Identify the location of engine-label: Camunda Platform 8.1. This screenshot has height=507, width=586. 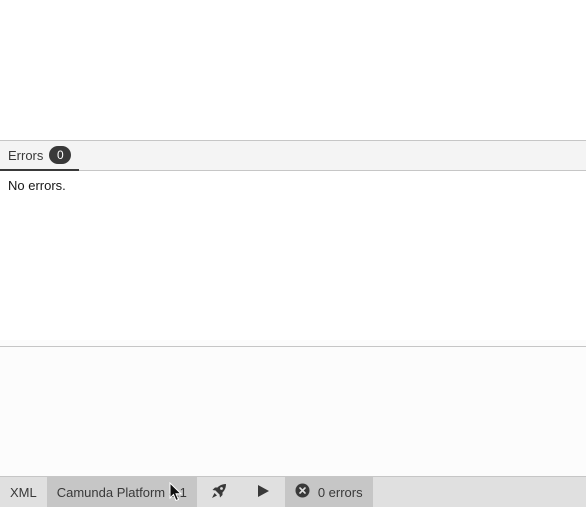
(121, 492).